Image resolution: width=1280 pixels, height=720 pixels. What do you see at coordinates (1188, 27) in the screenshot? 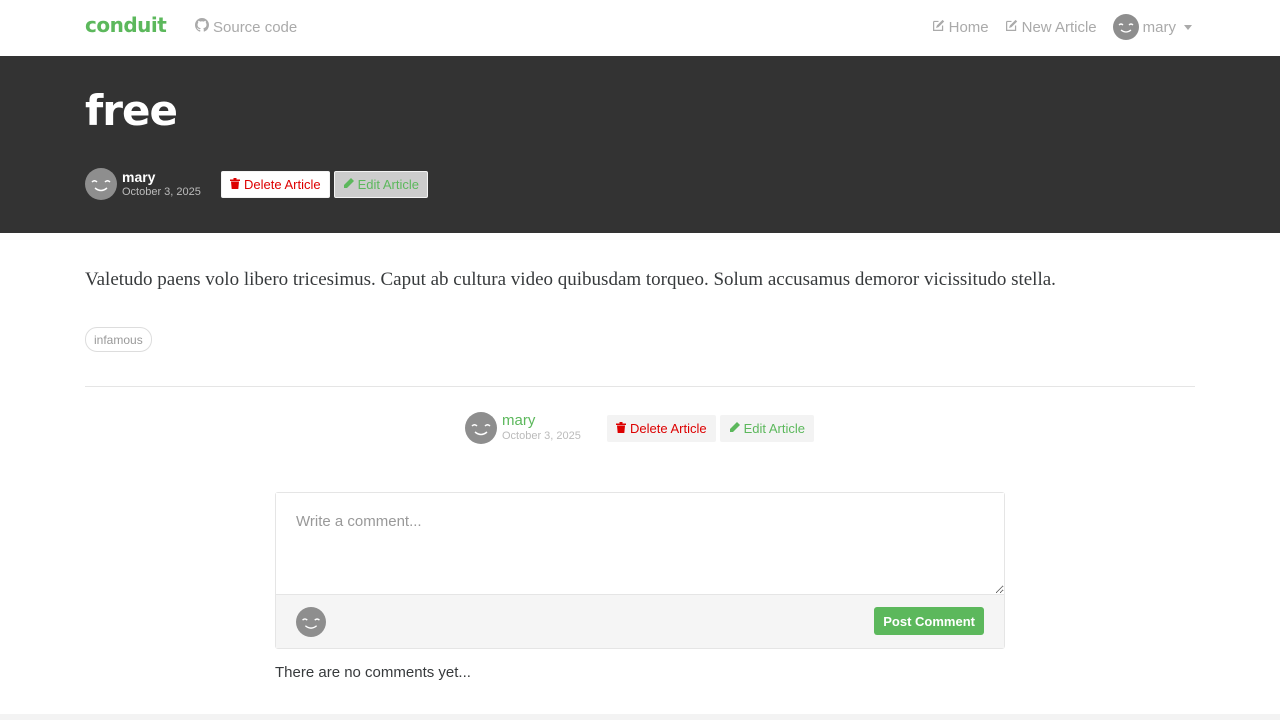
I see `chevron-down-icon` at bounding box center [1188, 27].